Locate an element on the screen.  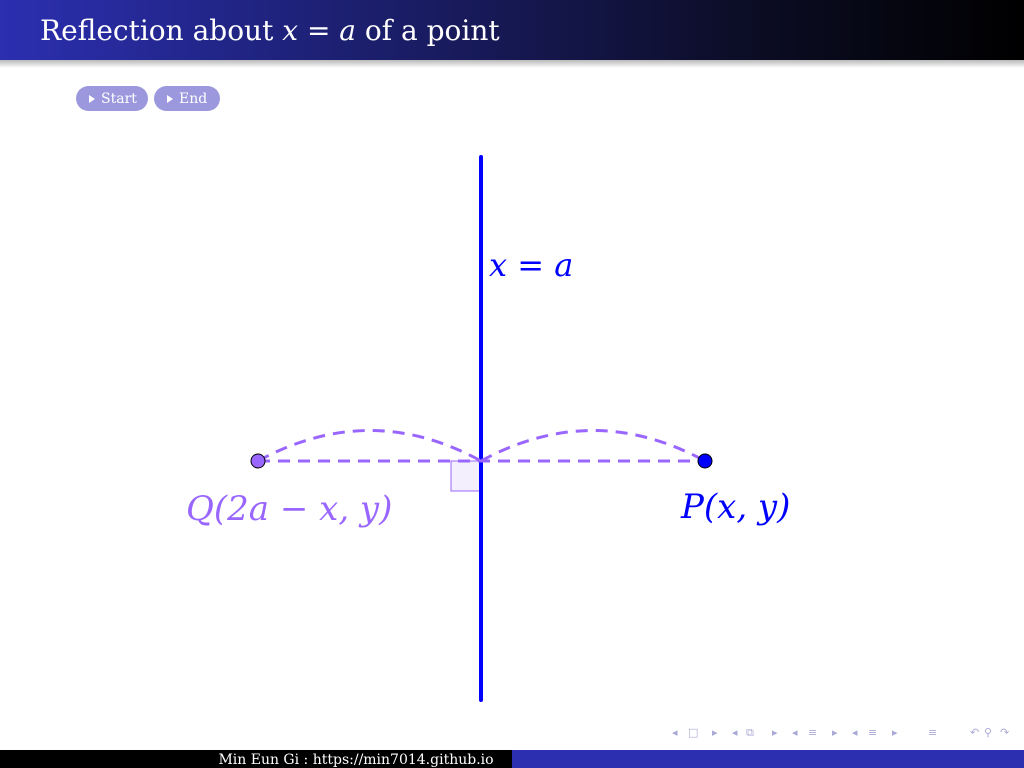
right-angle-marker is located at coordinates (466, 476).